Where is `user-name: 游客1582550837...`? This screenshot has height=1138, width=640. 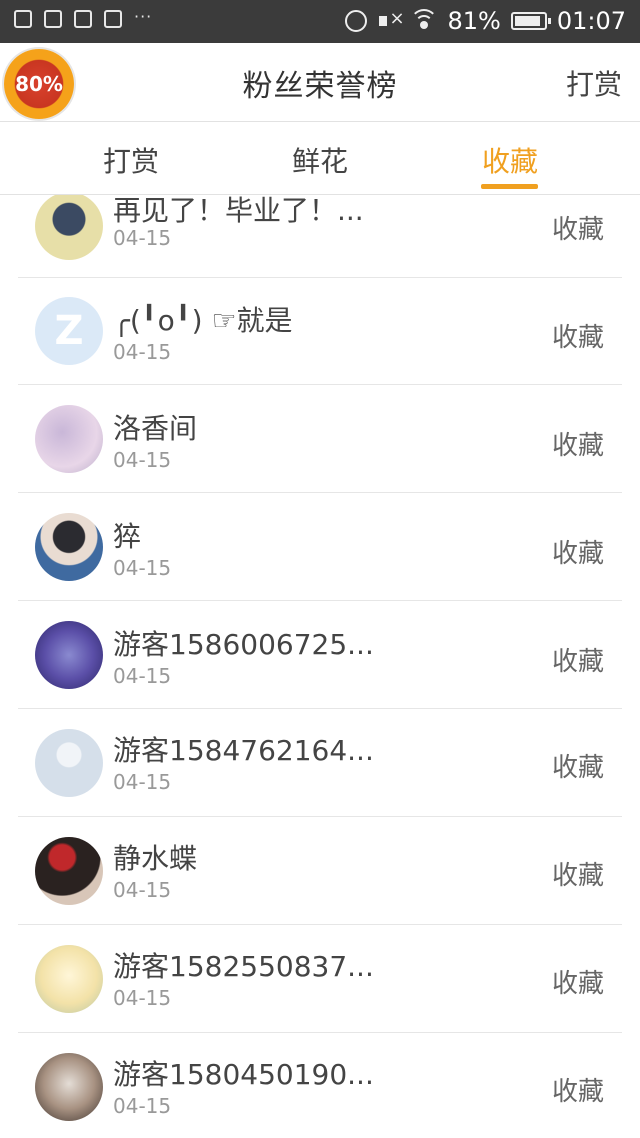
user-name: 游客1582550837... is located at coordinates (243, 966).